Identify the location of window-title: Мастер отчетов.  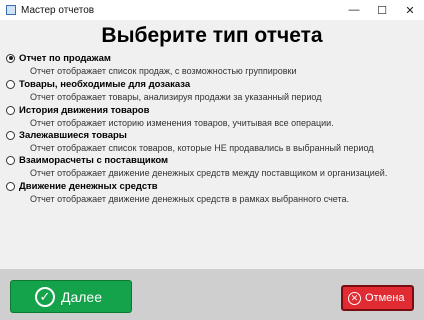
(58, 10).